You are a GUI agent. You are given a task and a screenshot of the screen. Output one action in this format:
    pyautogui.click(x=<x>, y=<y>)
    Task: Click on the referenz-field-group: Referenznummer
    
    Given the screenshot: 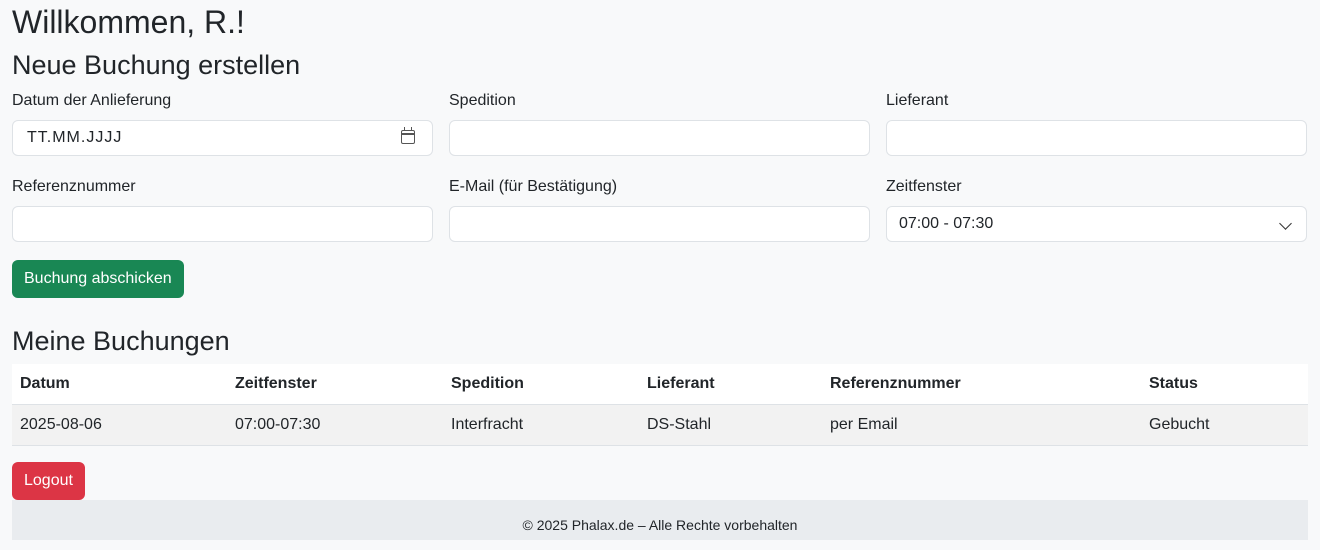 What is the action you would take?
    pyautogui.click(x=222, y=209)
    